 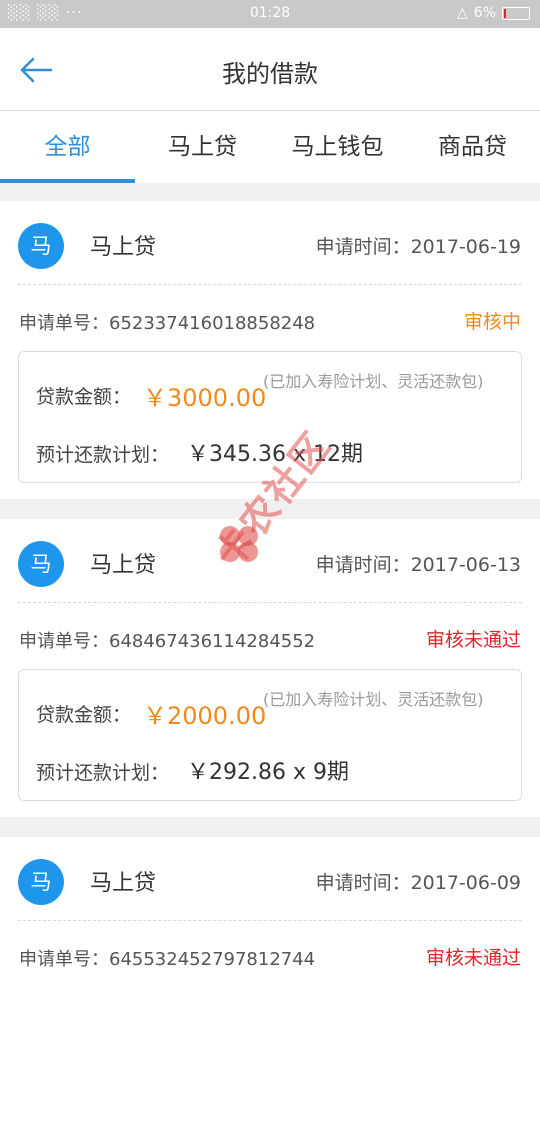 I want to click on active-tab-indicator, so click(x=67, y=181).